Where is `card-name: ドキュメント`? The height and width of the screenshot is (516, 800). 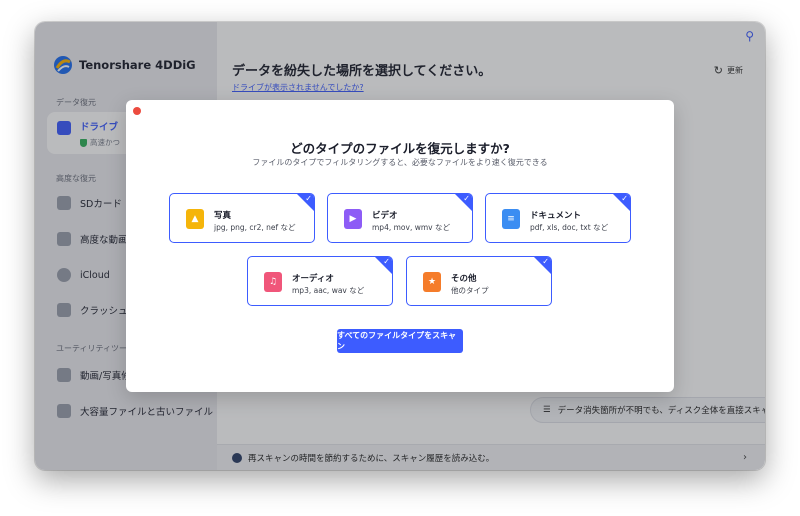
card-name: ドキュメント is located at coordinates (556, 216).